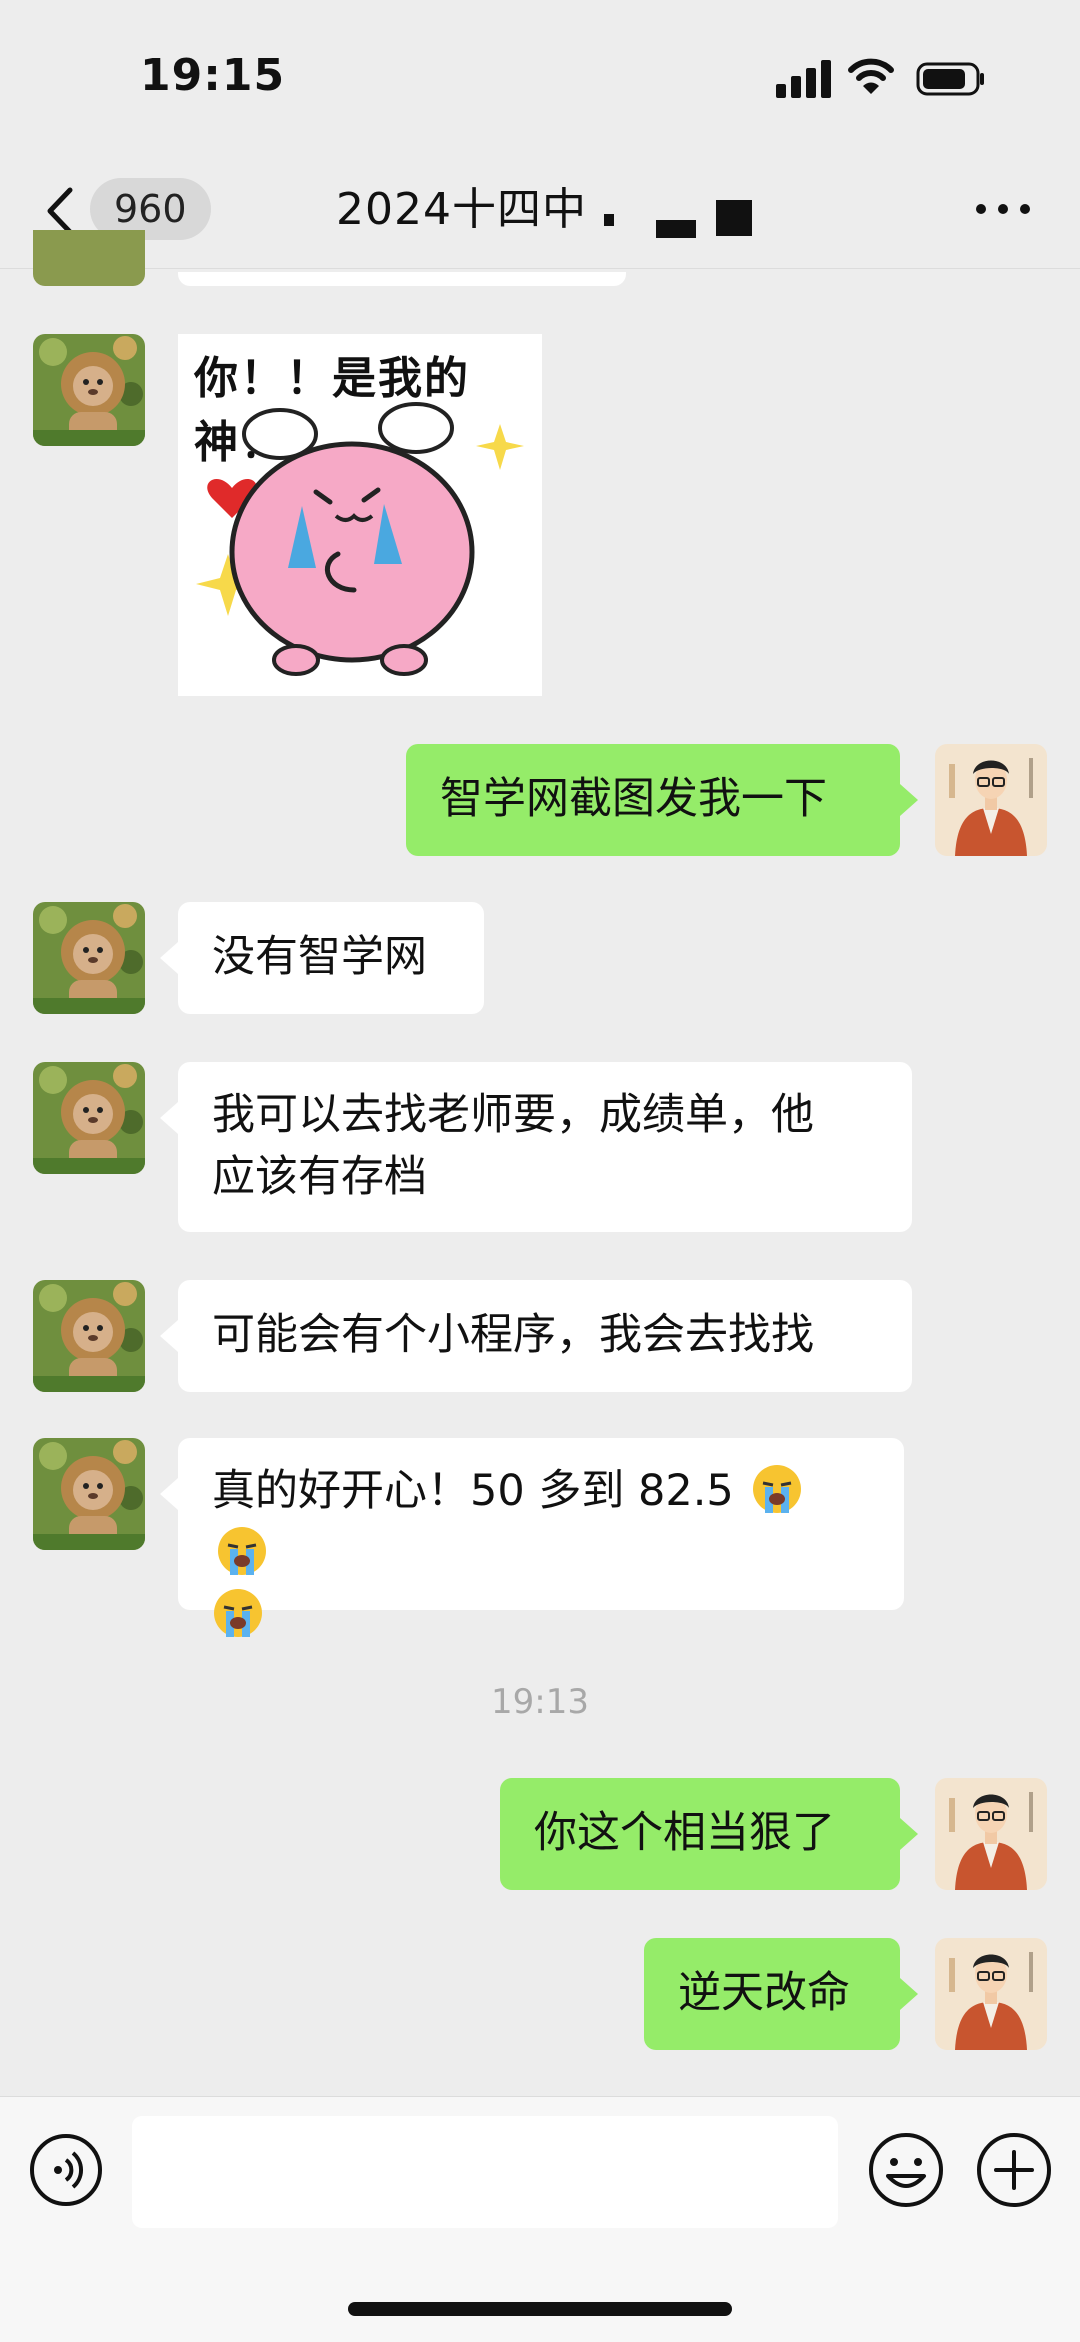 The height and width of the screenshot is (2342, 1080). I want to click on outgoing-message-bubble: 智学网截图发我一下, so click(653, 800).